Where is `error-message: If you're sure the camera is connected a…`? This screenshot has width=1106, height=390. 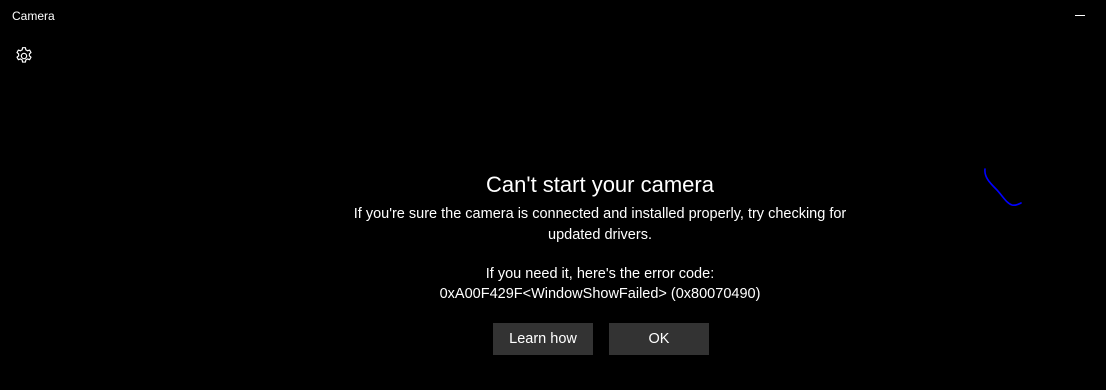
error-message: If you're sure the camera is connected a… is located at coordinates (600, 224).